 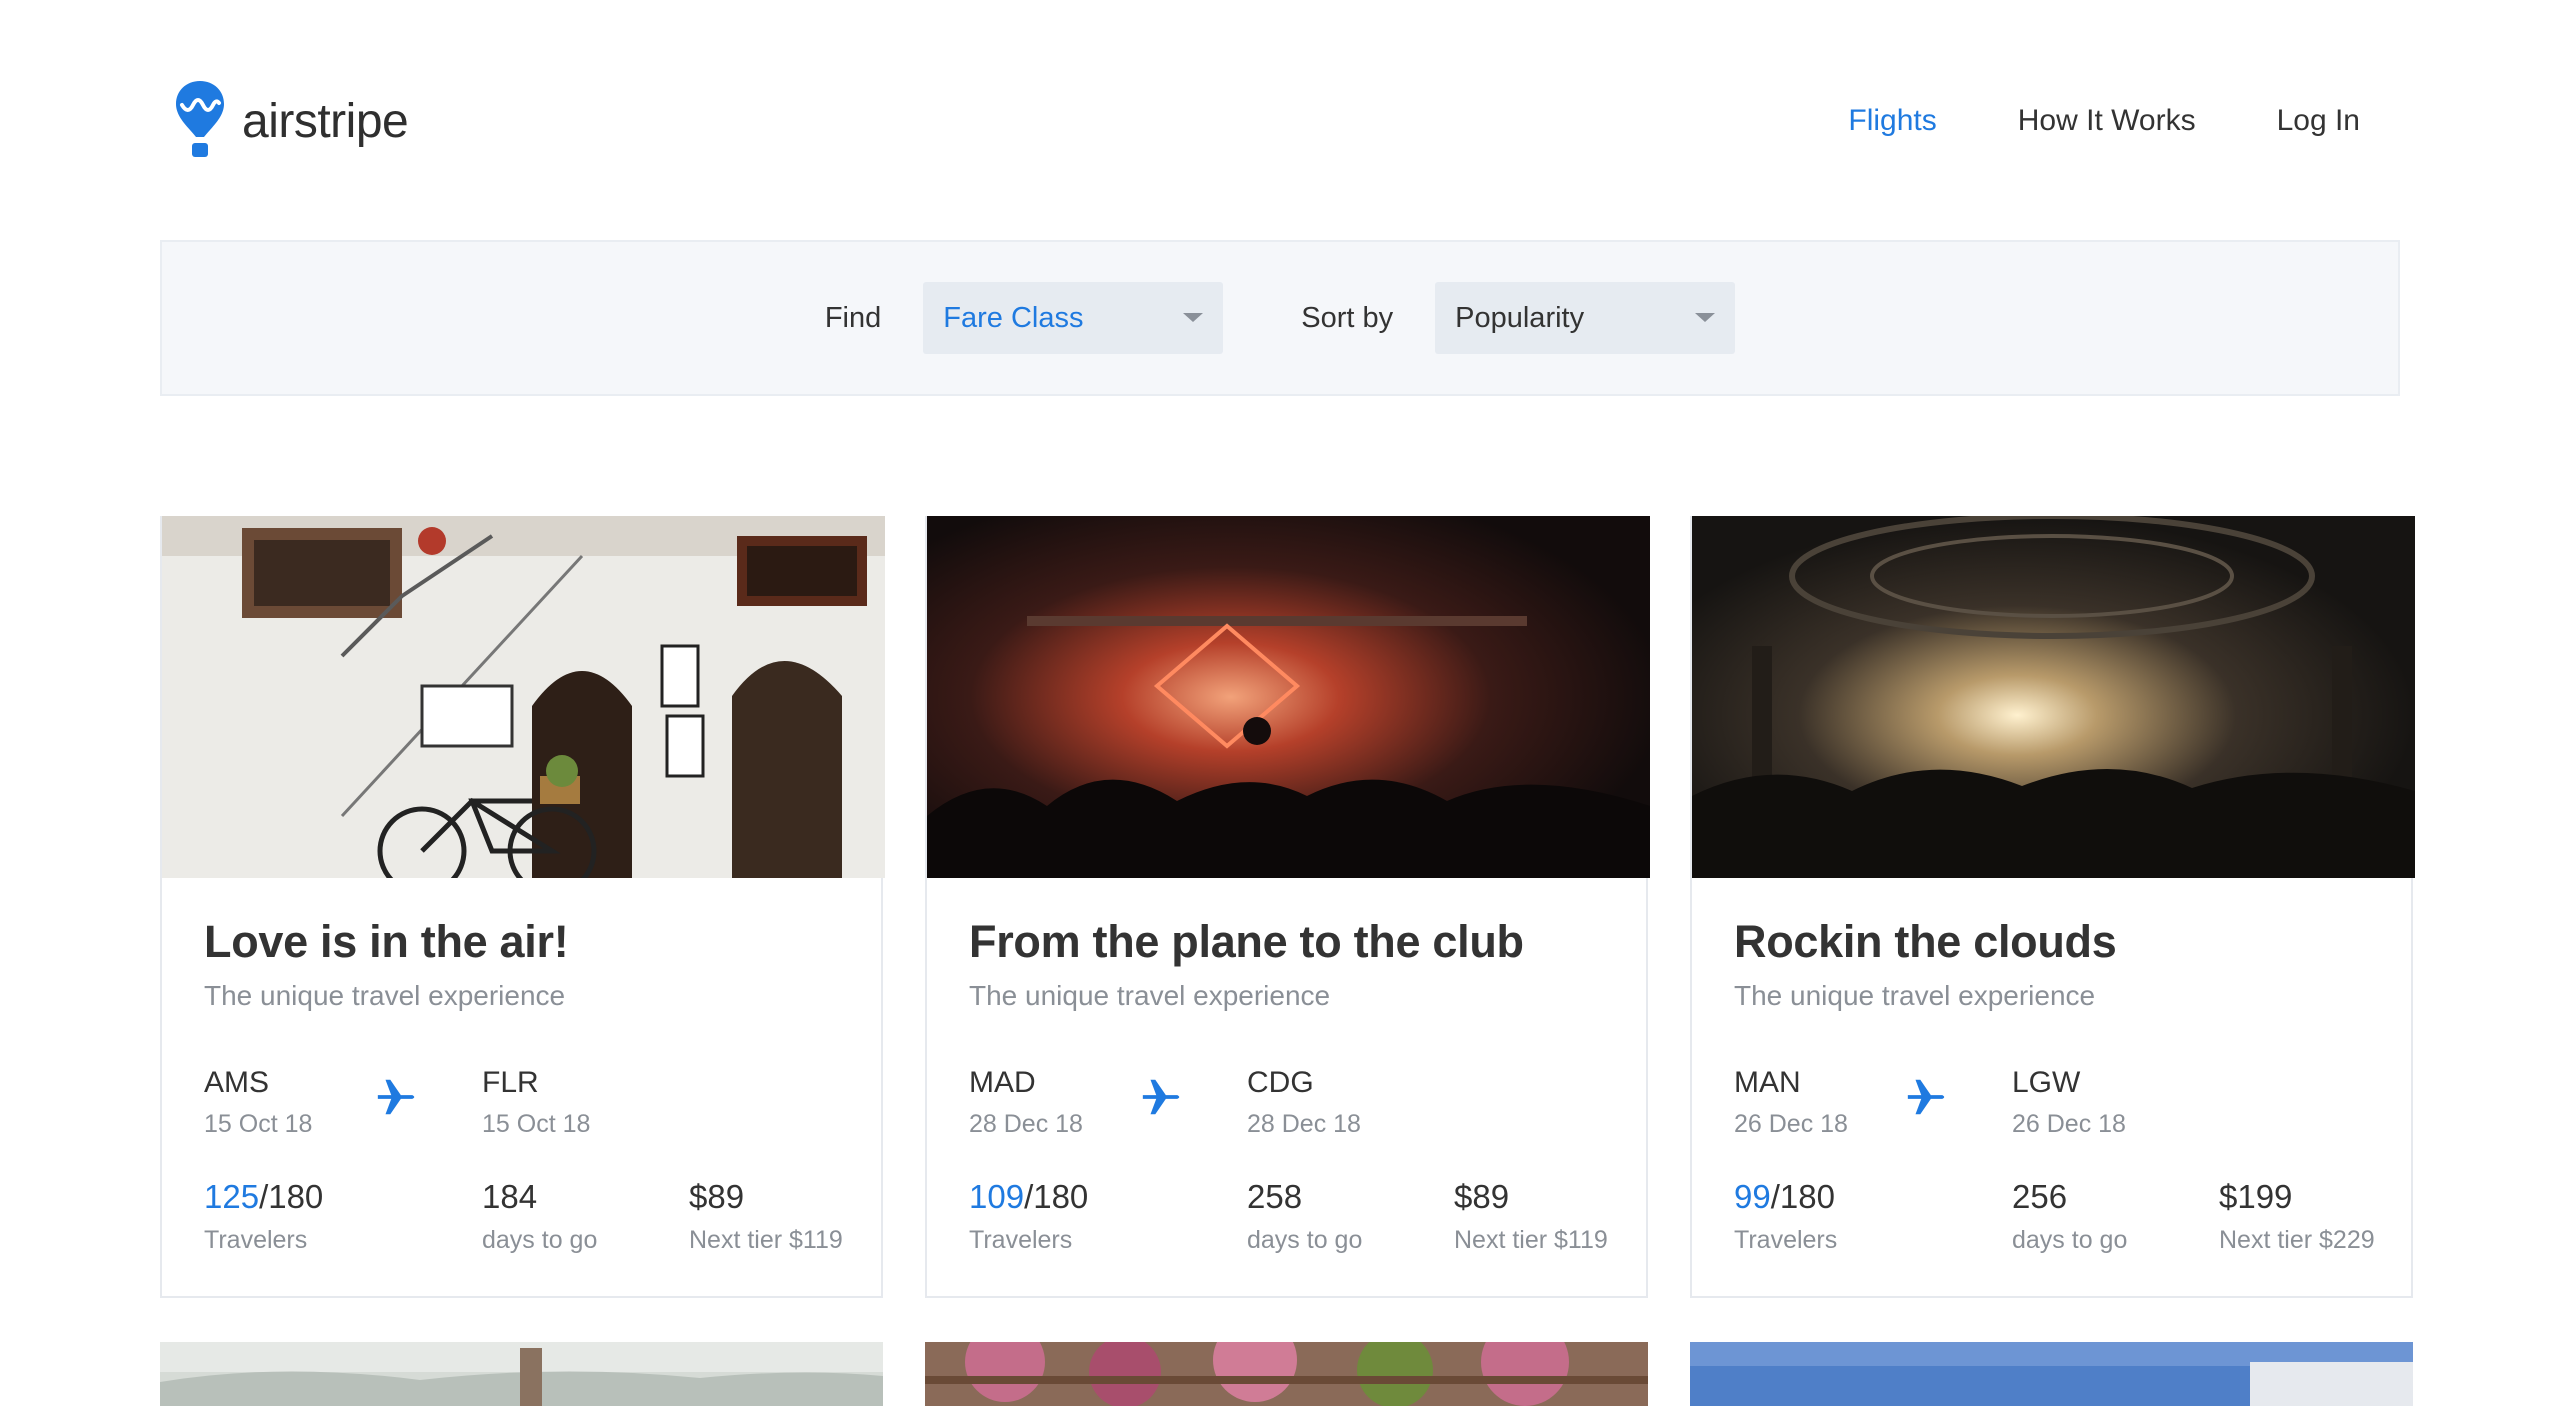 What do you see at coordinates (2297, 1240) in the screenshot?
I see `next-tier: Next tier $229` at bounding box center [2297, 1240].